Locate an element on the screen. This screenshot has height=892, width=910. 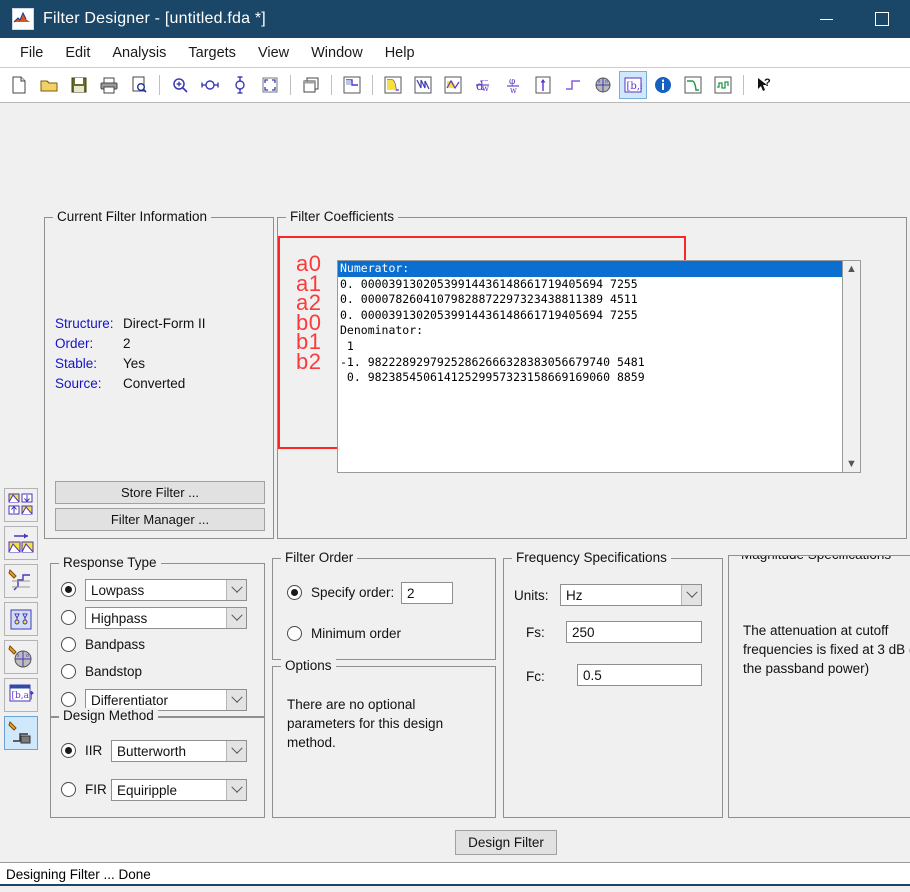
filter-order-value-input: 2 is located at coordinates (427, 593).